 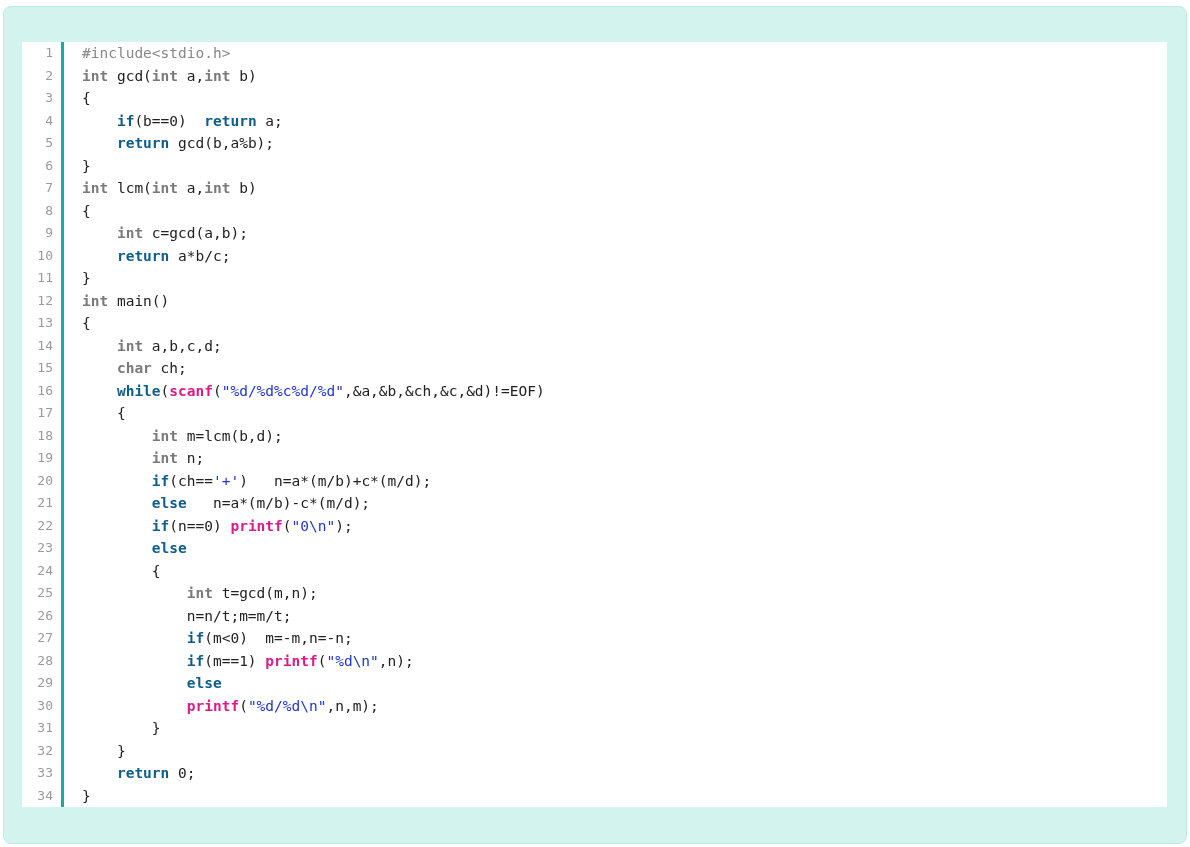 What do you see at coordinates (45, 548) in the screenshot?
I see `line-number: 23` at bounding box center [45, 548].